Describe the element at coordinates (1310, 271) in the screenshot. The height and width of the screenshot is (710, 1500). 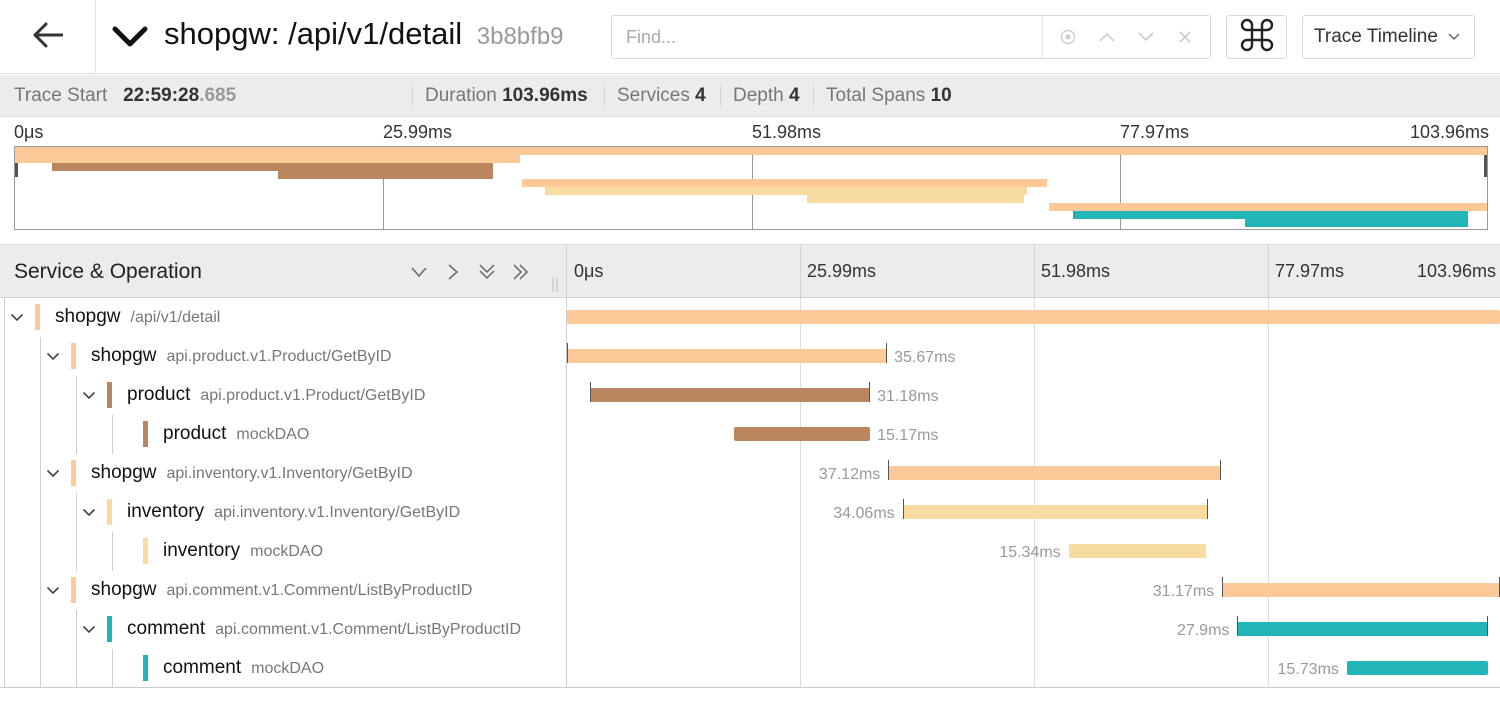
I see `timeline-tick: 77.97ms` at that location.